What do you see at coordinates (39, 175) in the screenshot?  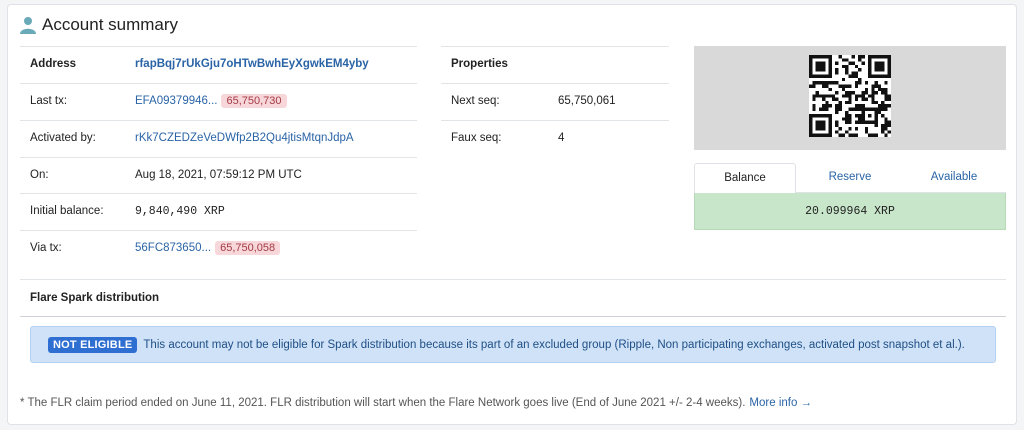 I see `on-label: On:` at bounding box center [39, 175].